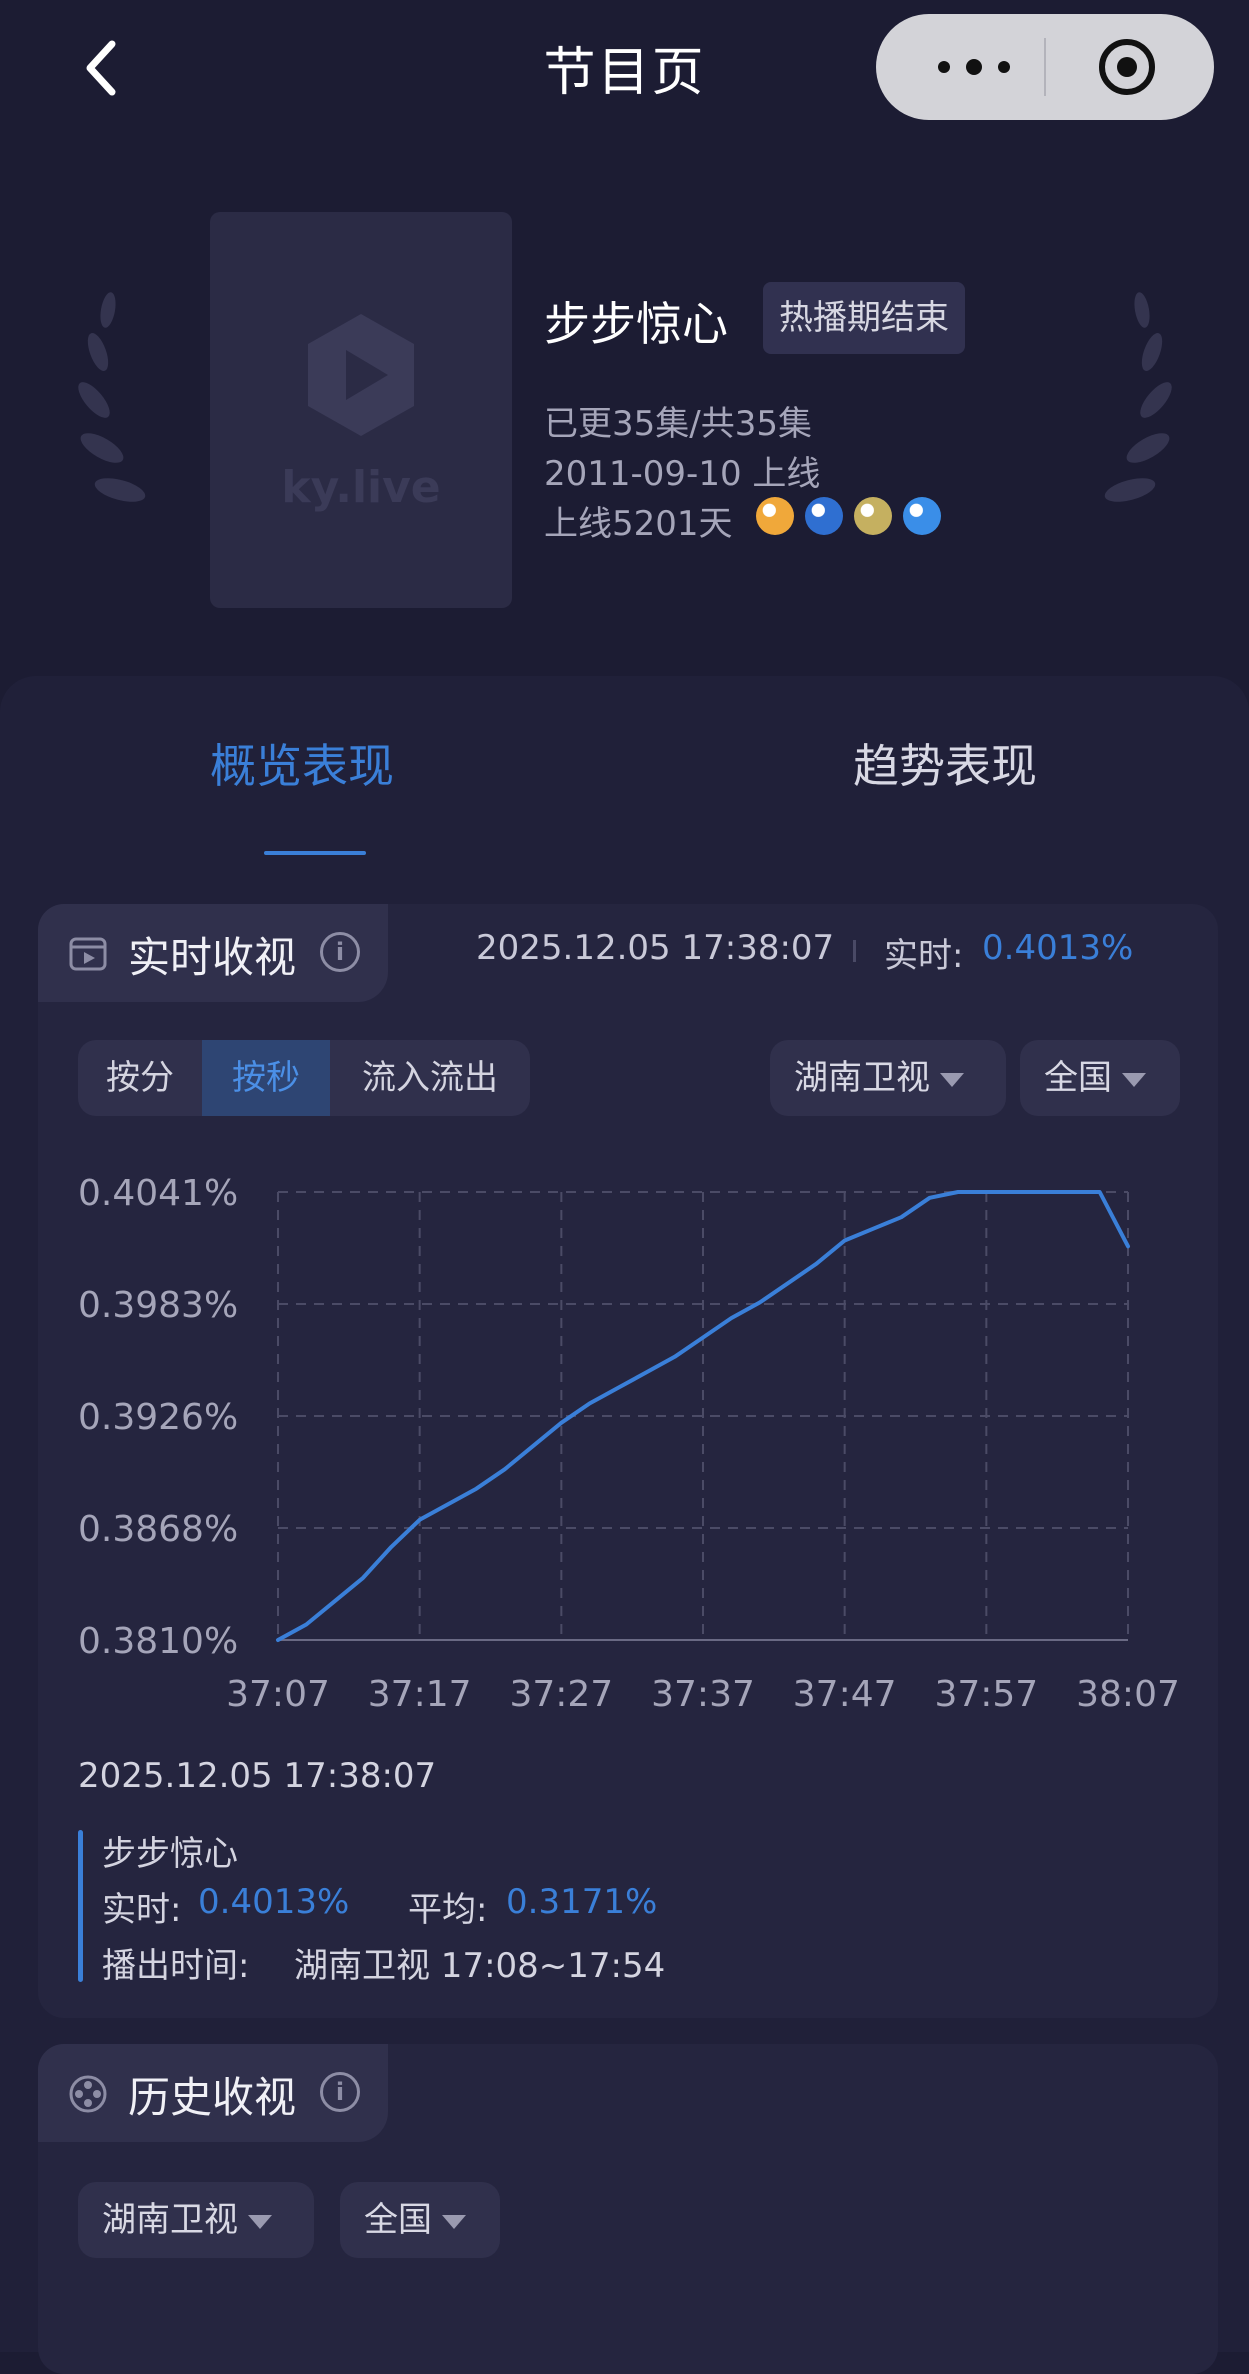 The image size is (1249, 2374). I want to click on history-region-dropdown: 全国, so click(420, 2220).